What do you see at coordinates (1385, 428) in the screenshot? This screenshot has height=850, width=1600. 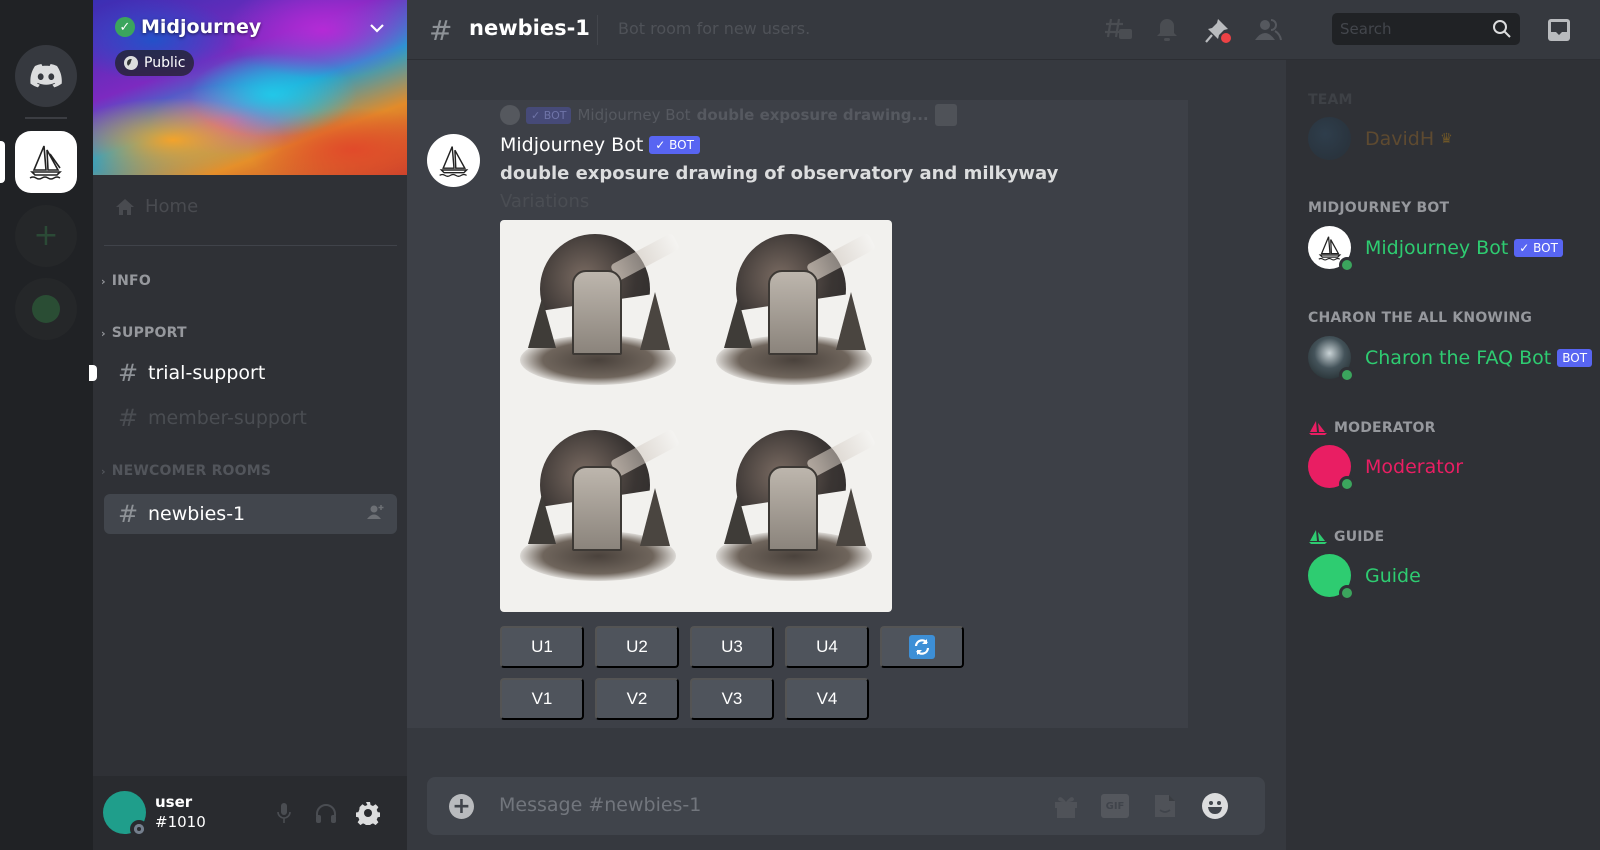 I see `role-group-label: MODERATOR` at bounding box center [1385, 428].